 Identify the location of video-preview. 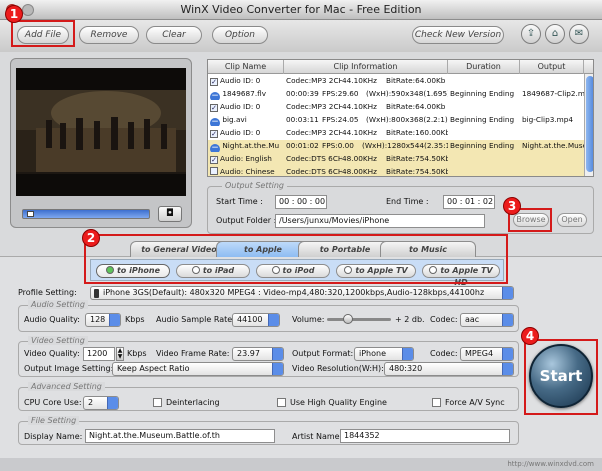
(101, 132).